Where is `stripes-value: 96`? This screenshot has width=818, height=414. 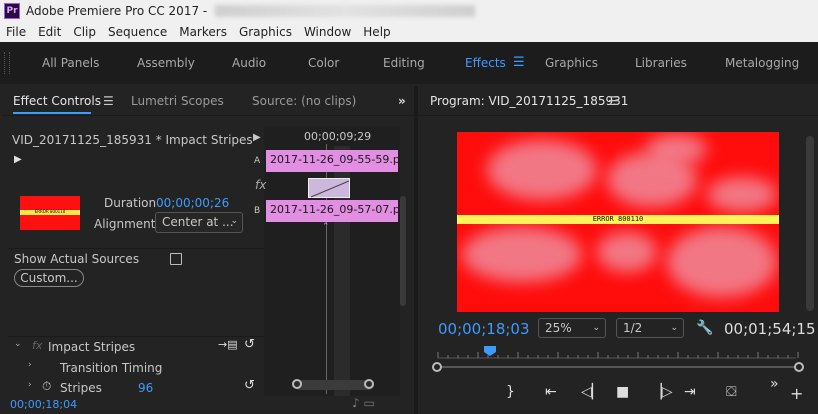 stripes-value: 96 is located at coordinates (145, 388).